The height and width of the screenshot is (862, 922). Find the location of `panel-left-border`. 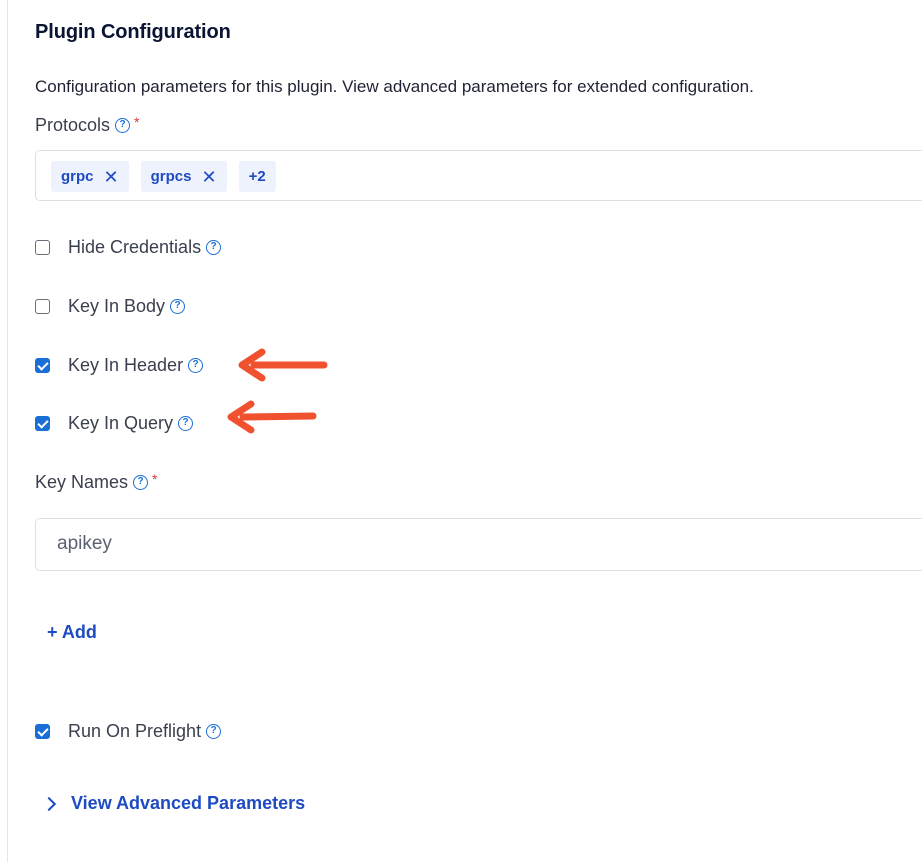

panel-left-border is located at coordinates (7, 431).